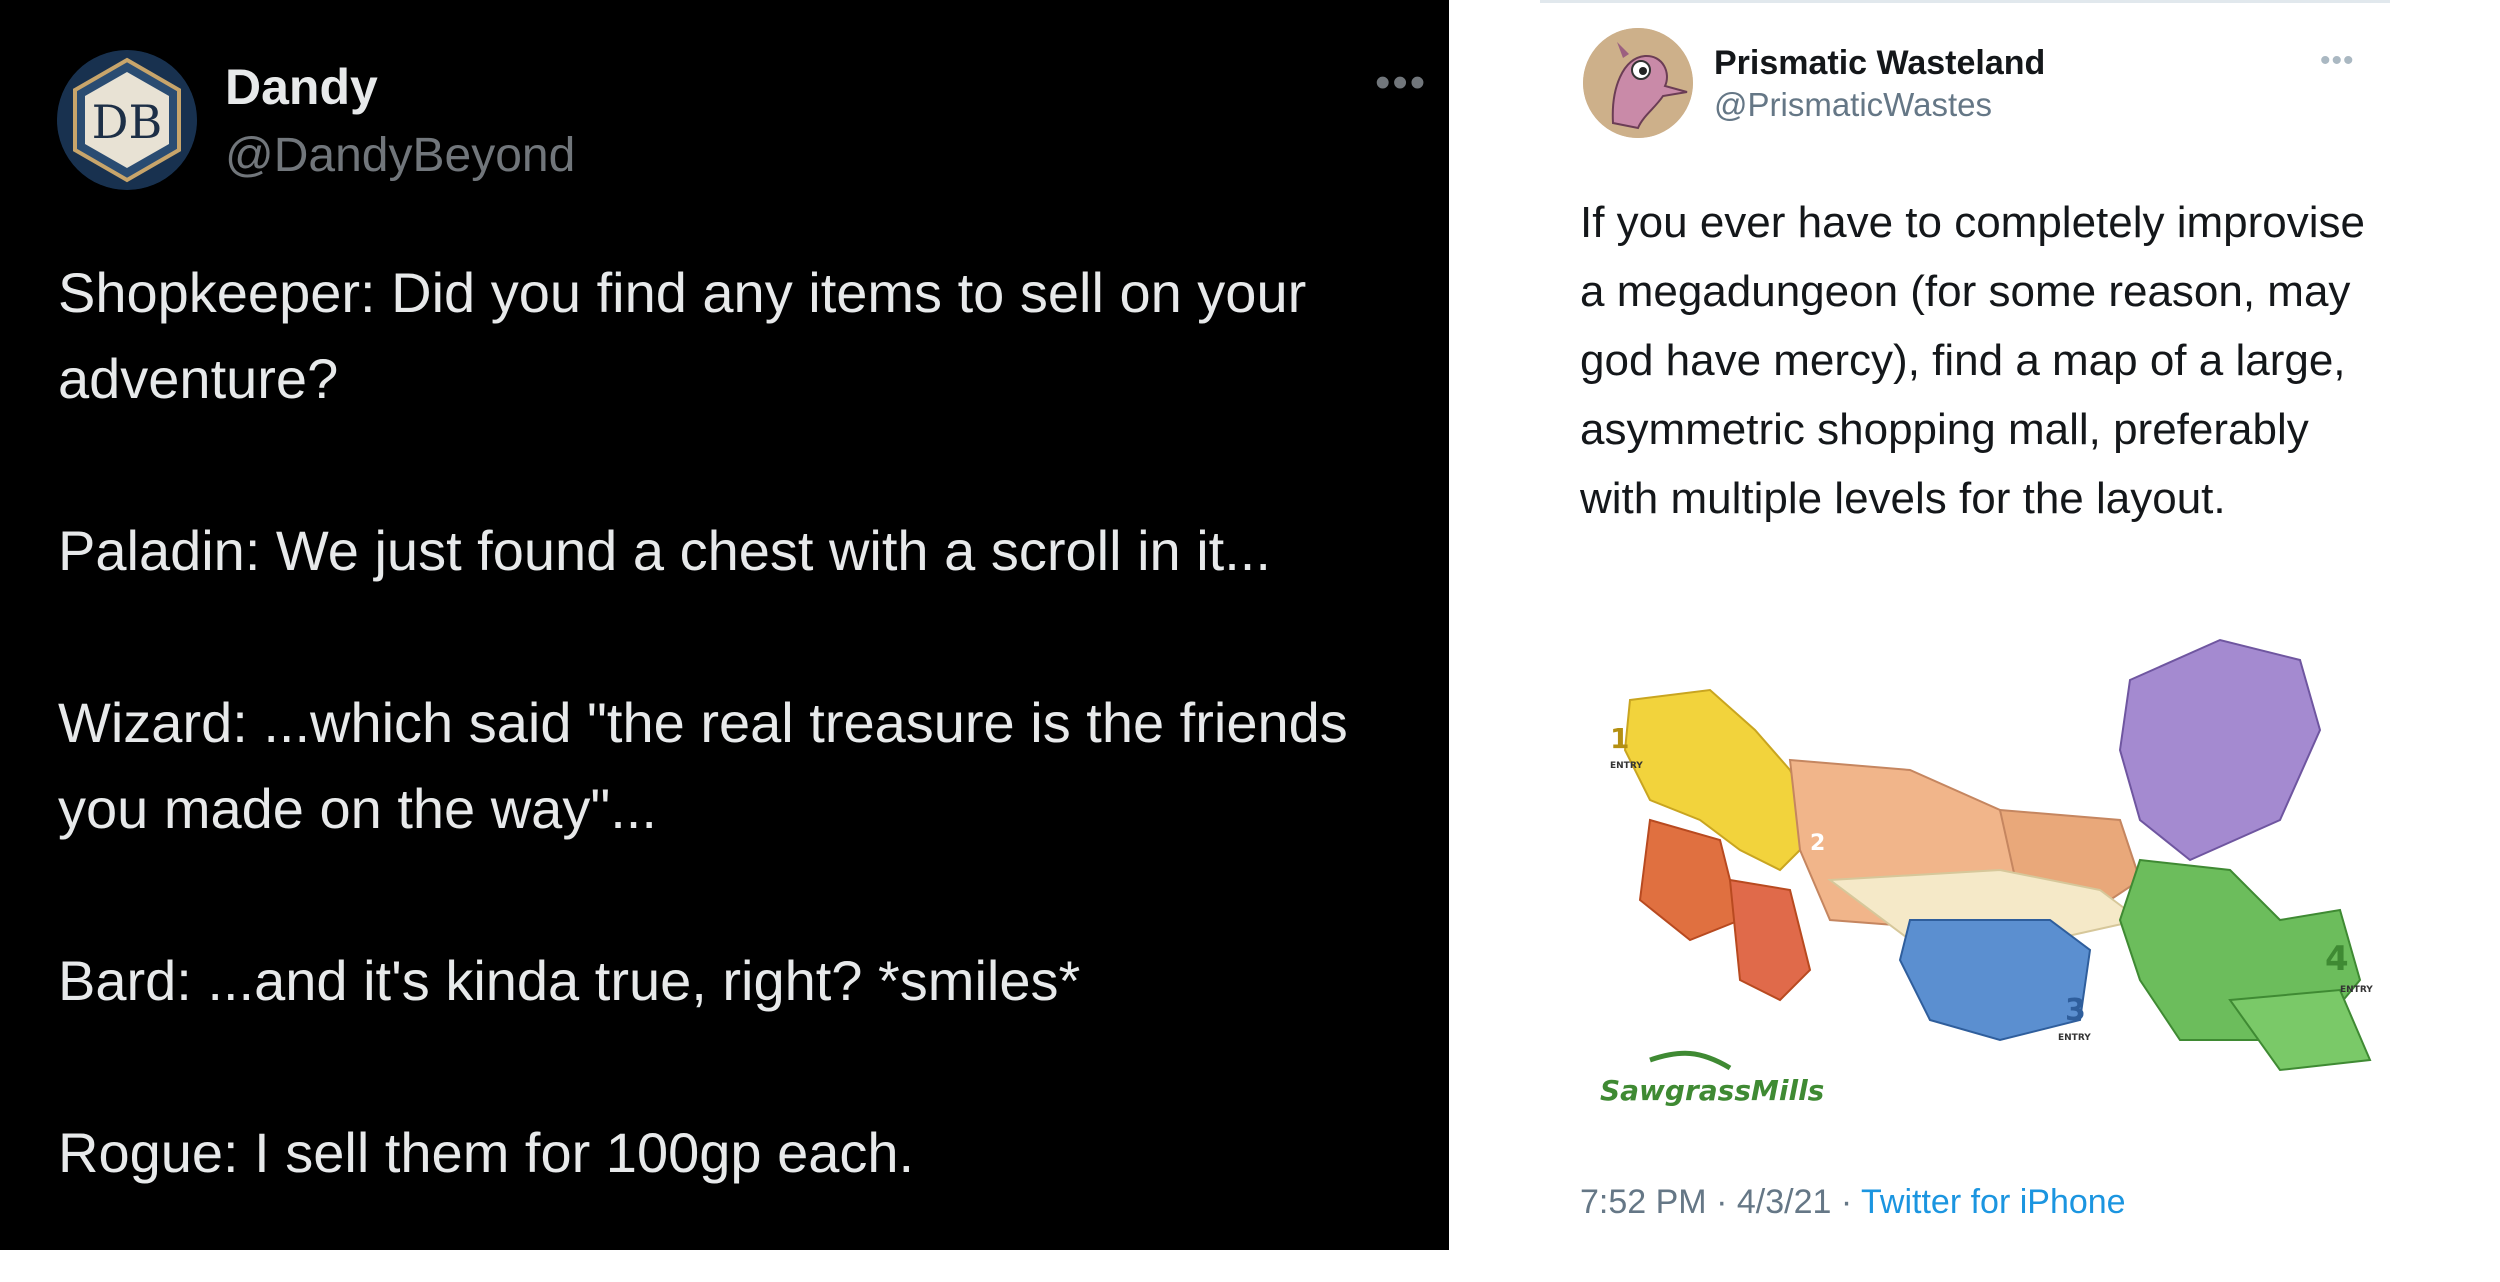  I want to click on mall-map-illustration: 1 2 3 4 ENTRY ENTRY ENTRY SawgrassMills, so click(1986, 872).